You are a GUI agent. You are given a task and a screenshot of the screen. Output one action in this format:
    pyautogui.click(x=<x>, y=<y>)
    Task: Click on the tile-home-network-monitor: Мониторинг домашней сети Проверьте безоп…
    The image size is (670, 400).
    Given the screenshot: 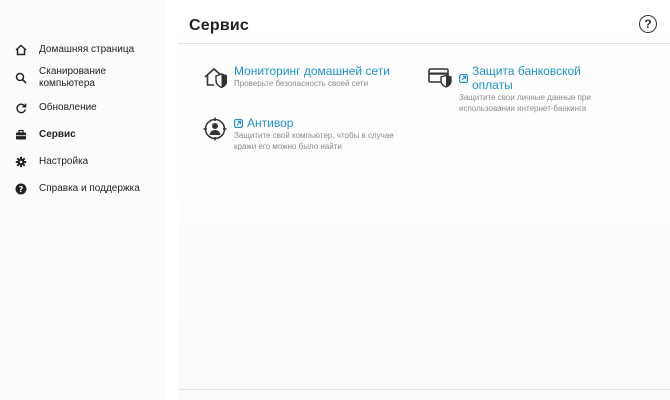 What is the action you would take?
    pyautogui.click(x=305, y=77)
    